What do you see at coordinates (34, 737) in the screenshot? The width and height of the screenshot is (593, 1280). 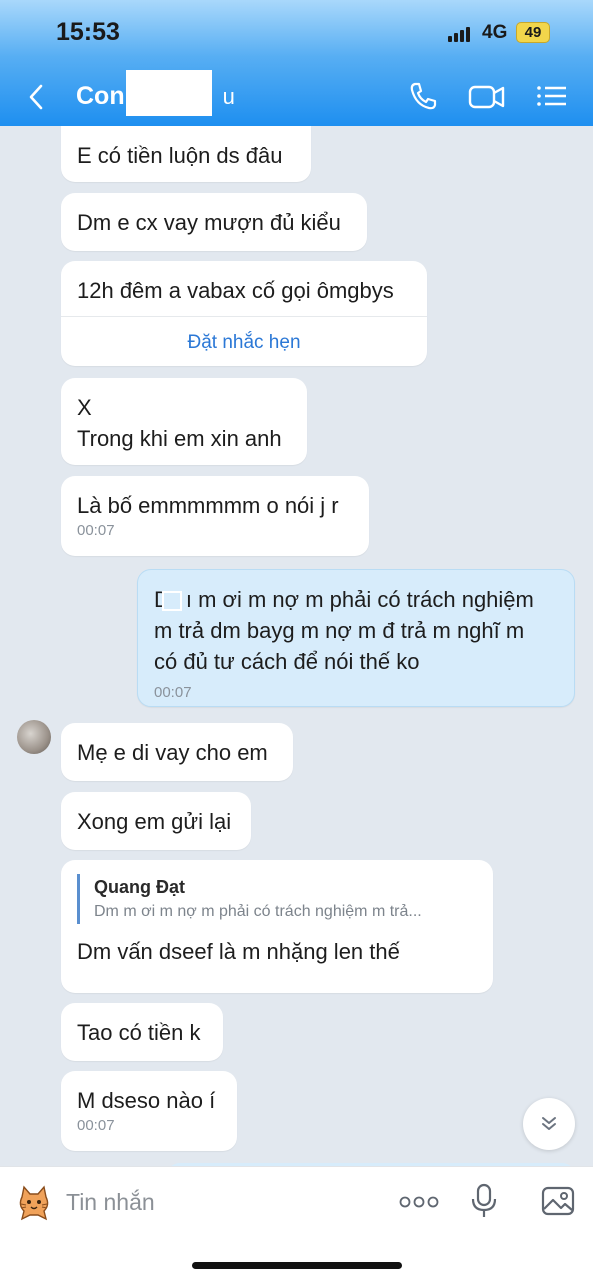 I see `avatar` at bounding box center [34, 737].